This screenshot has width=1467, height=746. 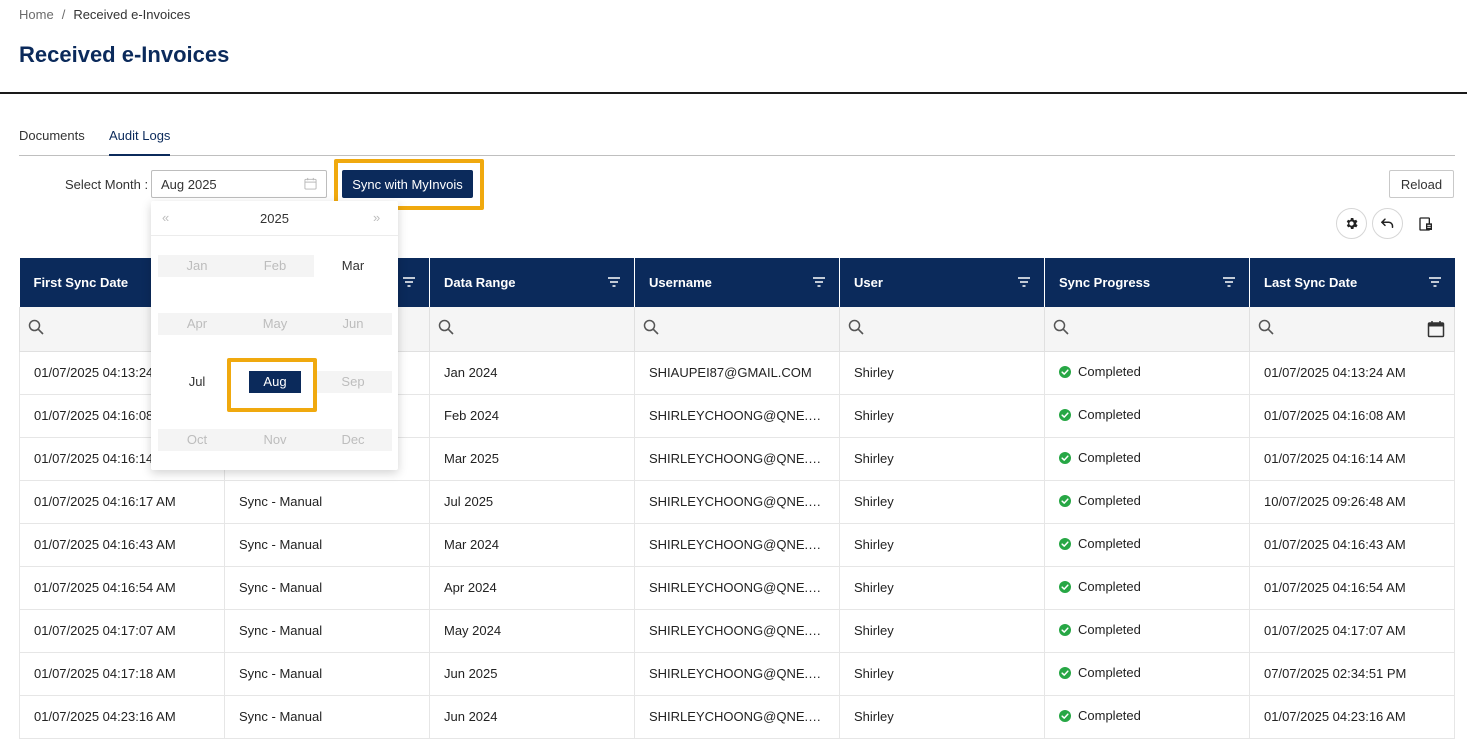 What do you see at coordinates (733, 93) in the screenshot?
I see `header-divider` at bounding box center [733, 93].